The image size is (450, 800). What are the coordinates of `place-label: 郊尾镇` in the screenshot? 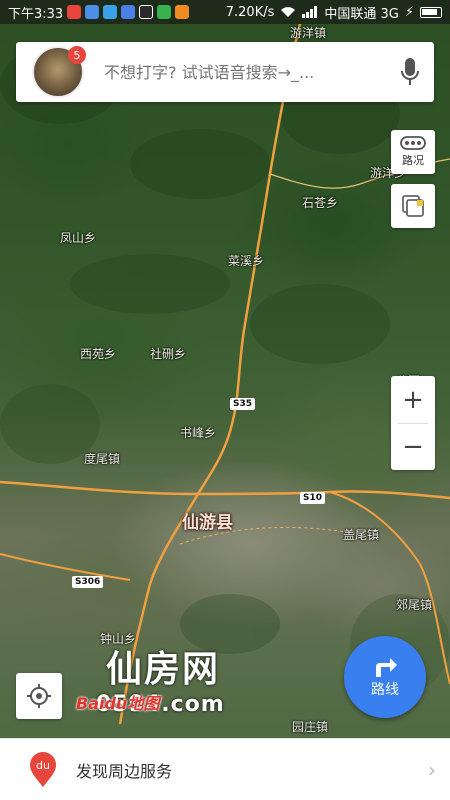 It's located at (414, 605).